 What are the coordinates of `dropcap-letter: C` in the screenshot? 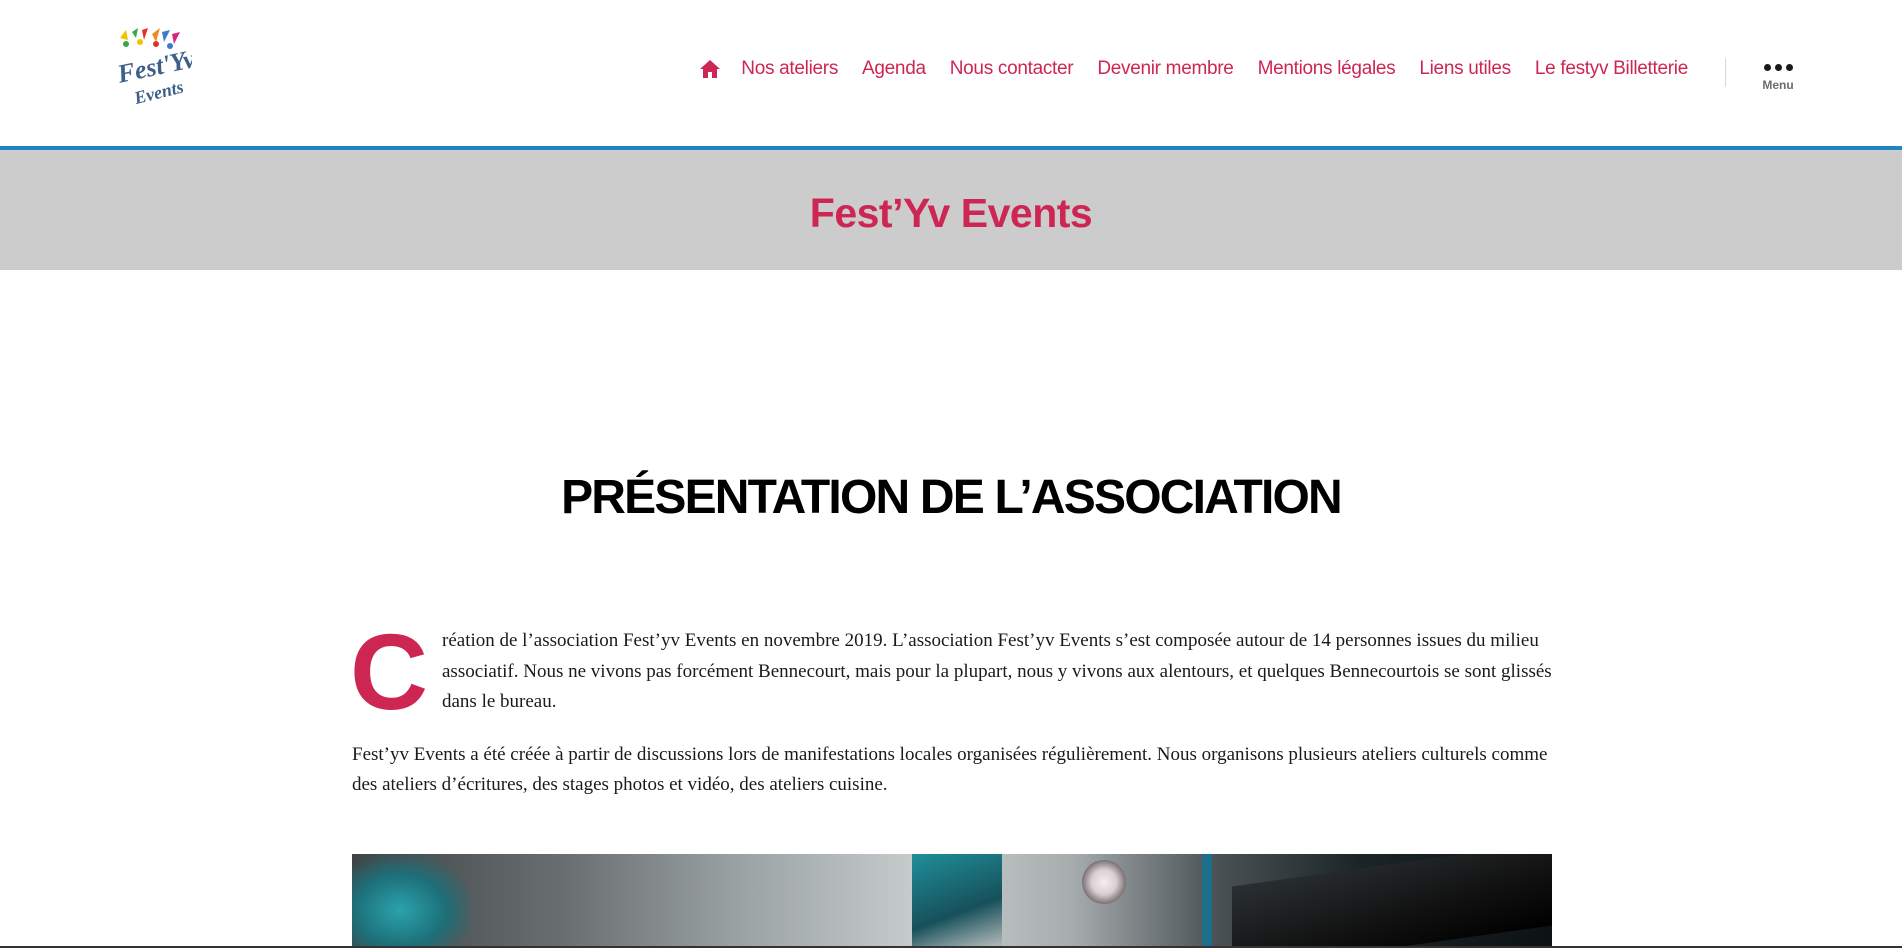 It's located at (389, 671).